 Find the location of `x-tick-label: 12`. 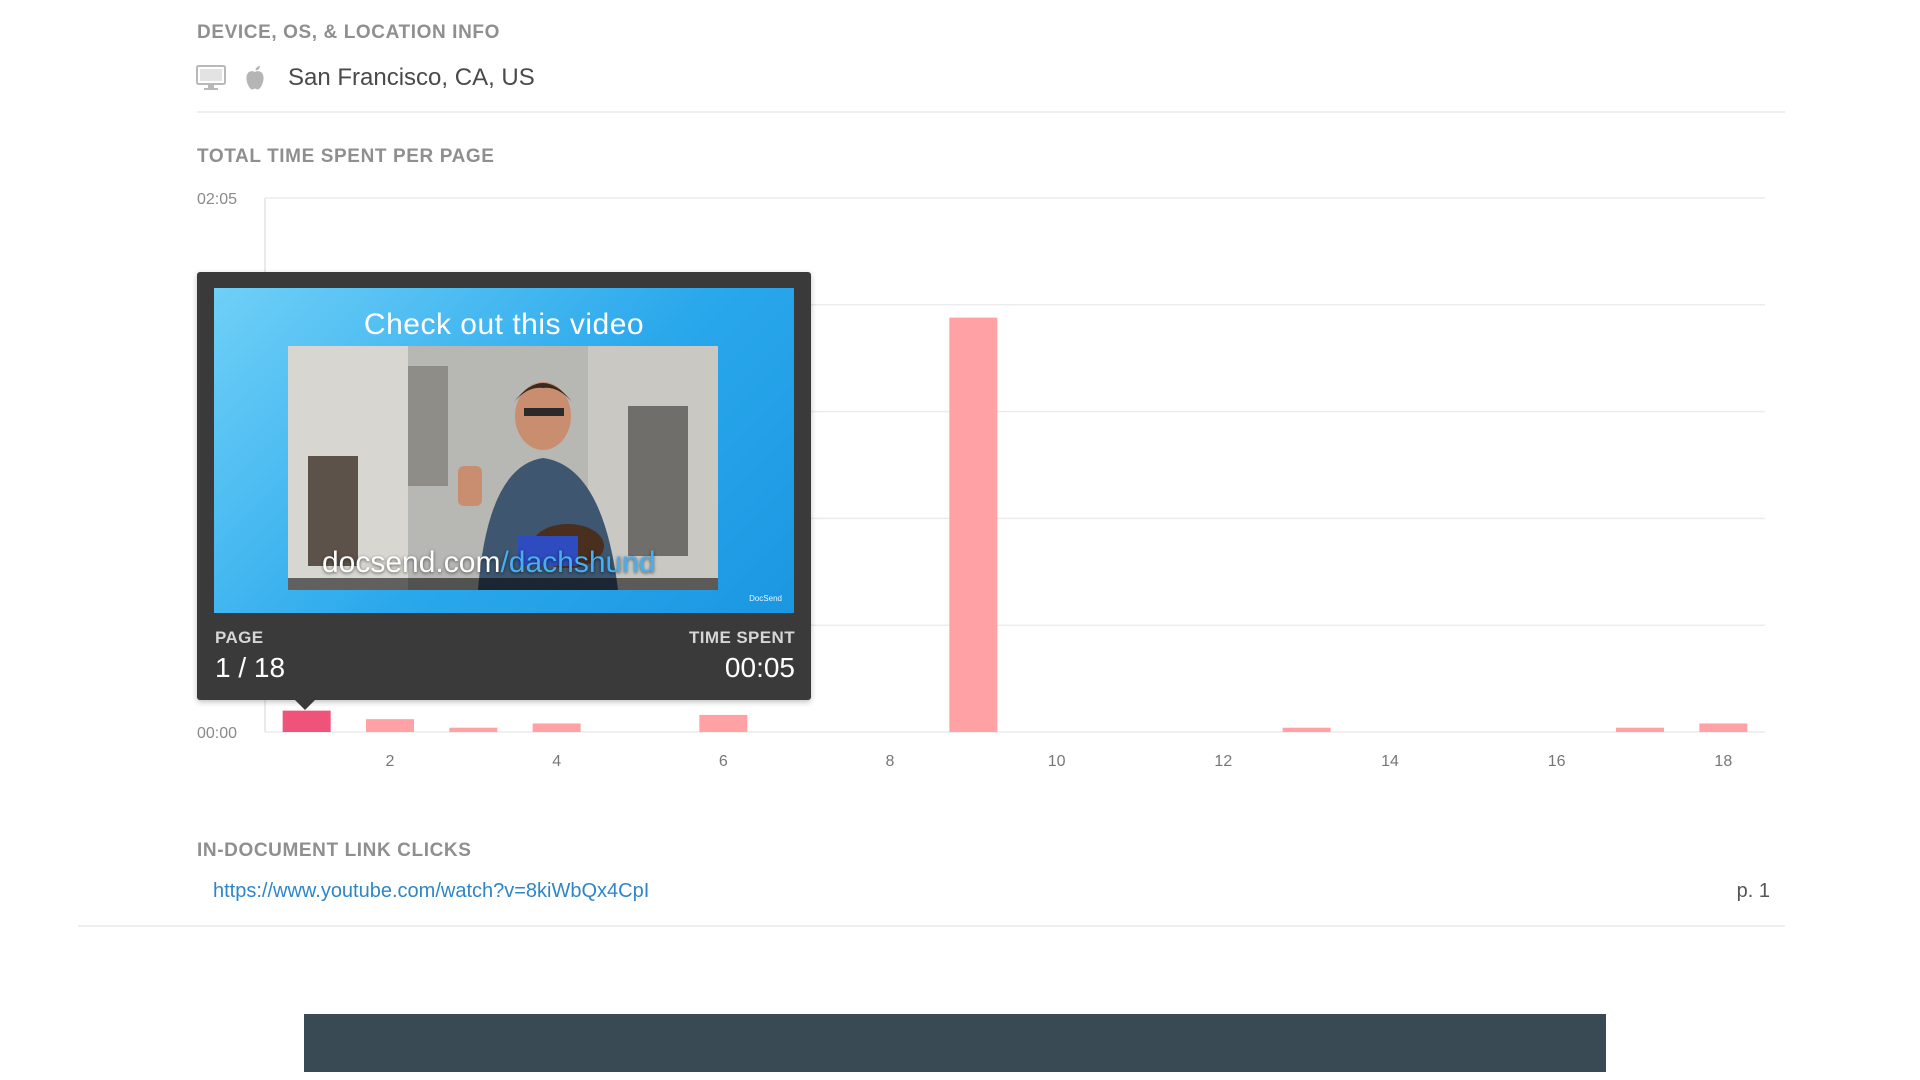

x-tick-label: 12 is located at coordinates (1223, 761).